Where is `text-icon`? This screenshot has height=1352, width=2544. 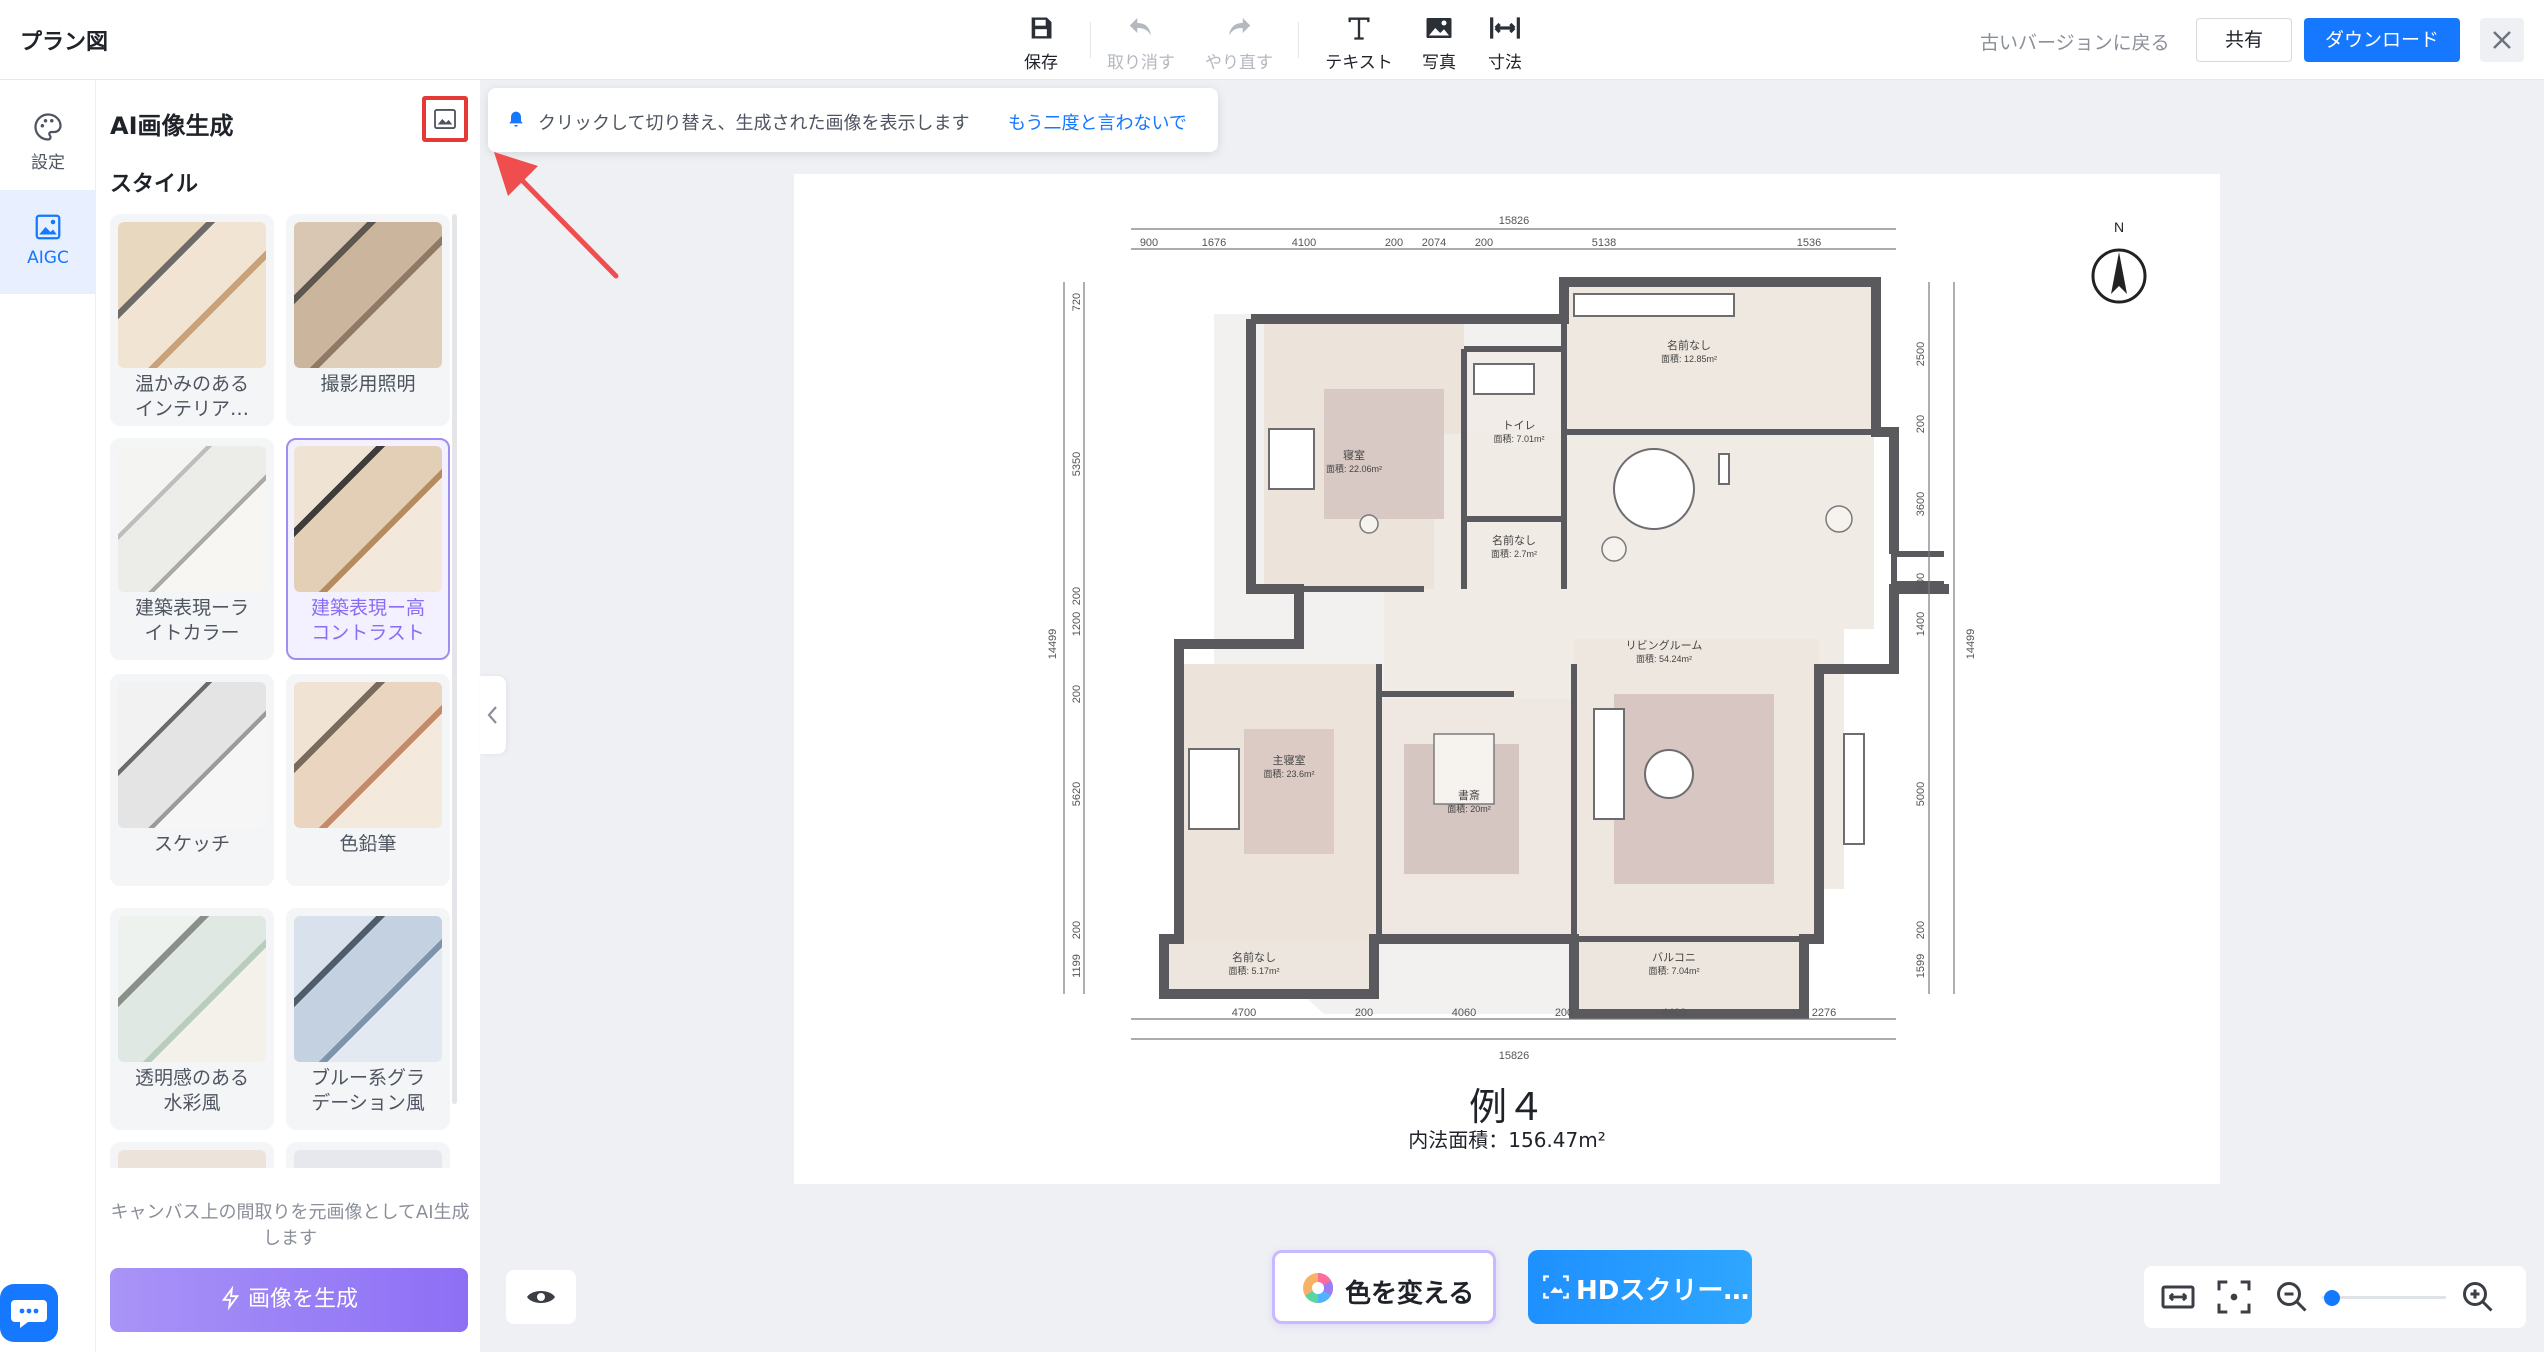
text-icon is located at coordinates (1359, 28).